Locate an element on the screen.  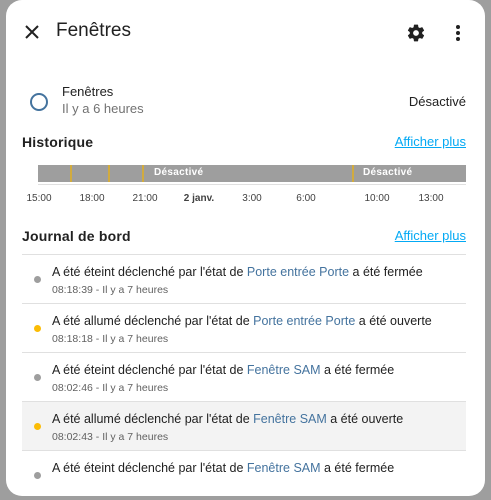
close-icon is located at coordinates (32, 32).